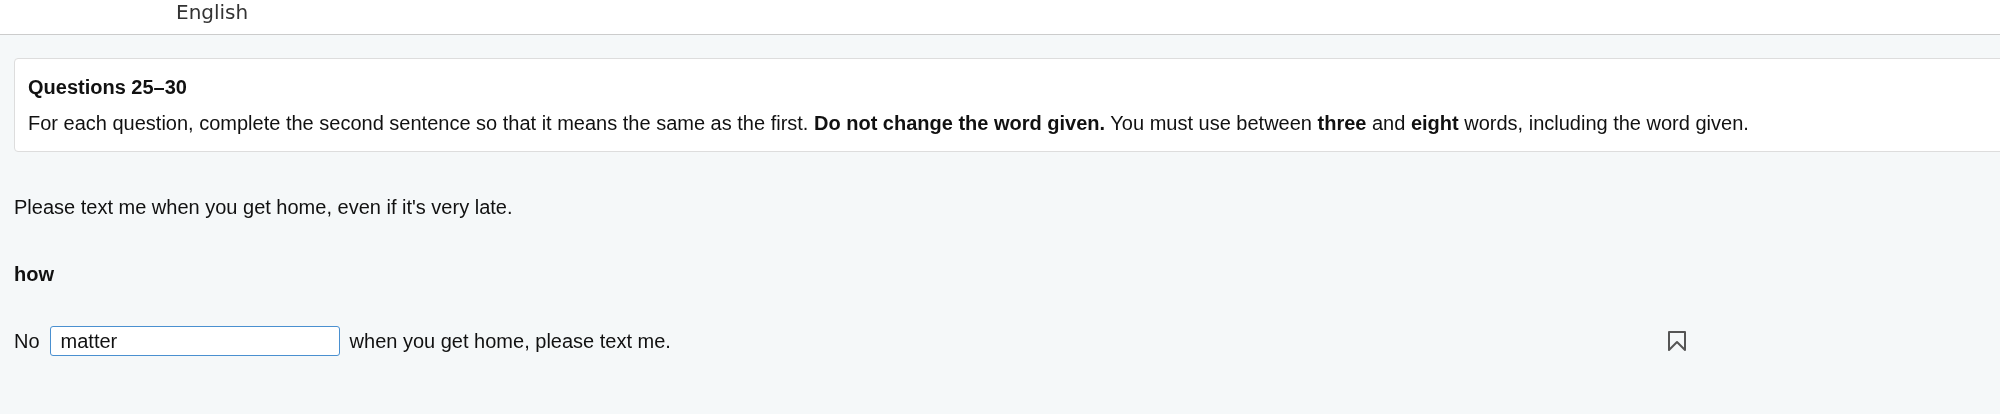 The image size is (2000, 414). What do you see at coordinates (27, 341) in the screenshot?
I see `sentence-start: No` at bounding box center [27, 341].